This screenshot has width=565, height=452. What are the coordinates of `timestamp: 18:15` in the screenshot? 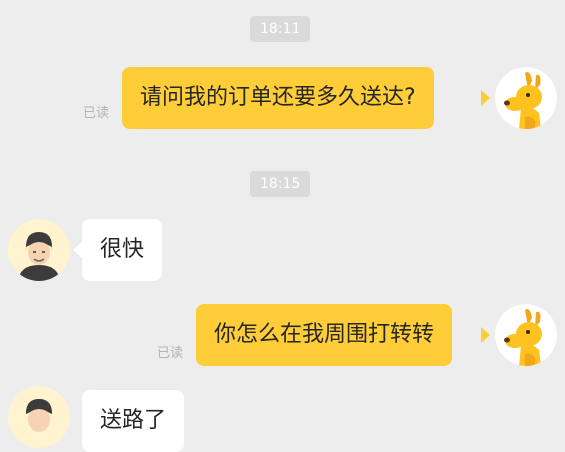 It's located at (280, 184).